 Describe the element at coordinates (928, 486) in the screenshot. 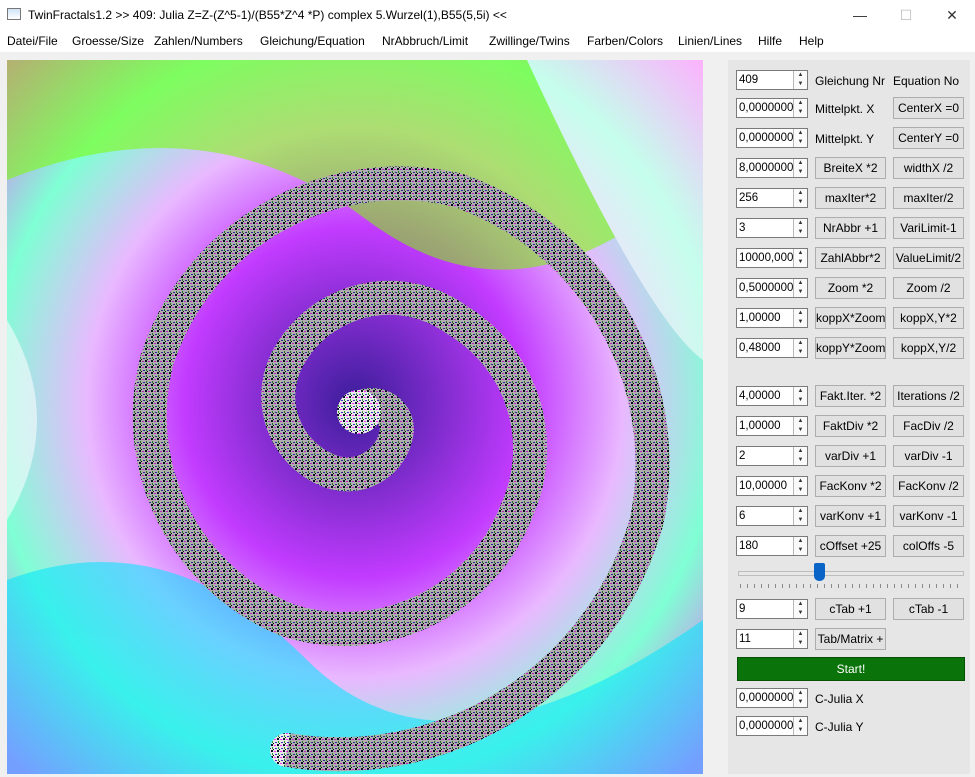

I see `fac-konv-half-button: FacKonv /2` at that location.